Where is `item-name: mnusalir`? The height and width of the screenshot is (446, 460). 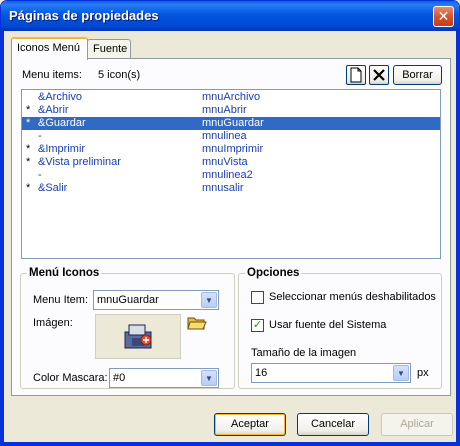 item-name: mnusalir is located at coordinates (223, 188).